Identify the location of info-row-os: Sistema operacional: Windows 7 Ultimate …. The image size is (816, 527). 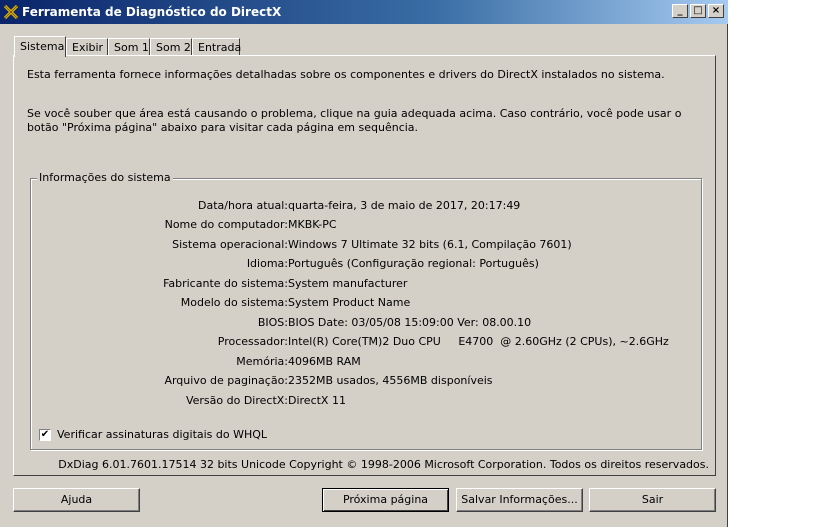
(361, 246).